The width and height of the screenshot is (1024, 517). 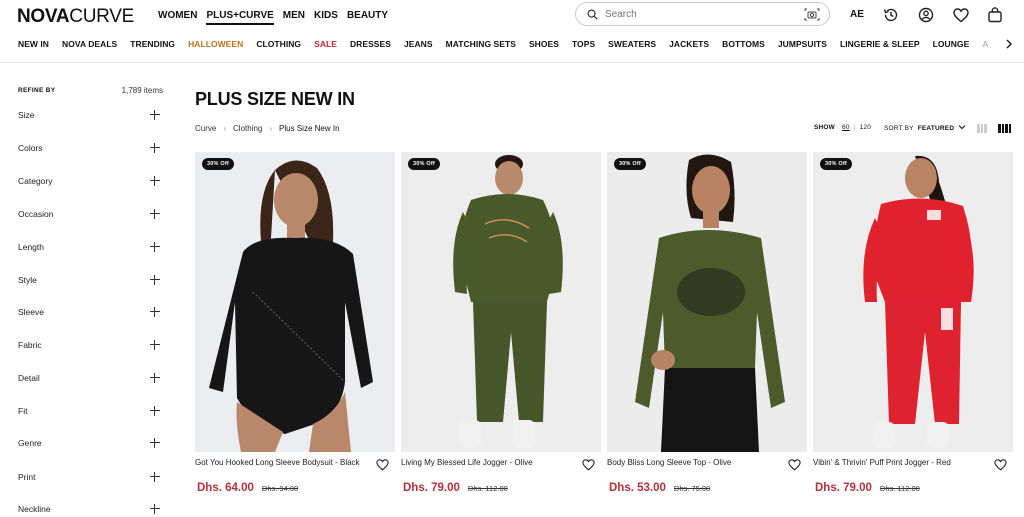 I want to click on product-name: Body Bliss Long Sleeve Top - Olive, so click(x=692, y=463).